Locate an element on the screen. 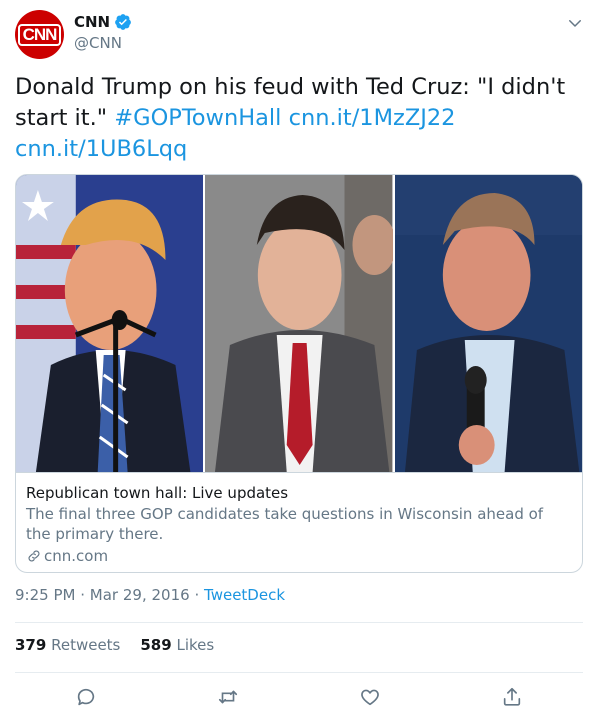 Image resolution: width=598 pixels, height=721 pixels. card-photo-trump is located at coordinates (110, 323).